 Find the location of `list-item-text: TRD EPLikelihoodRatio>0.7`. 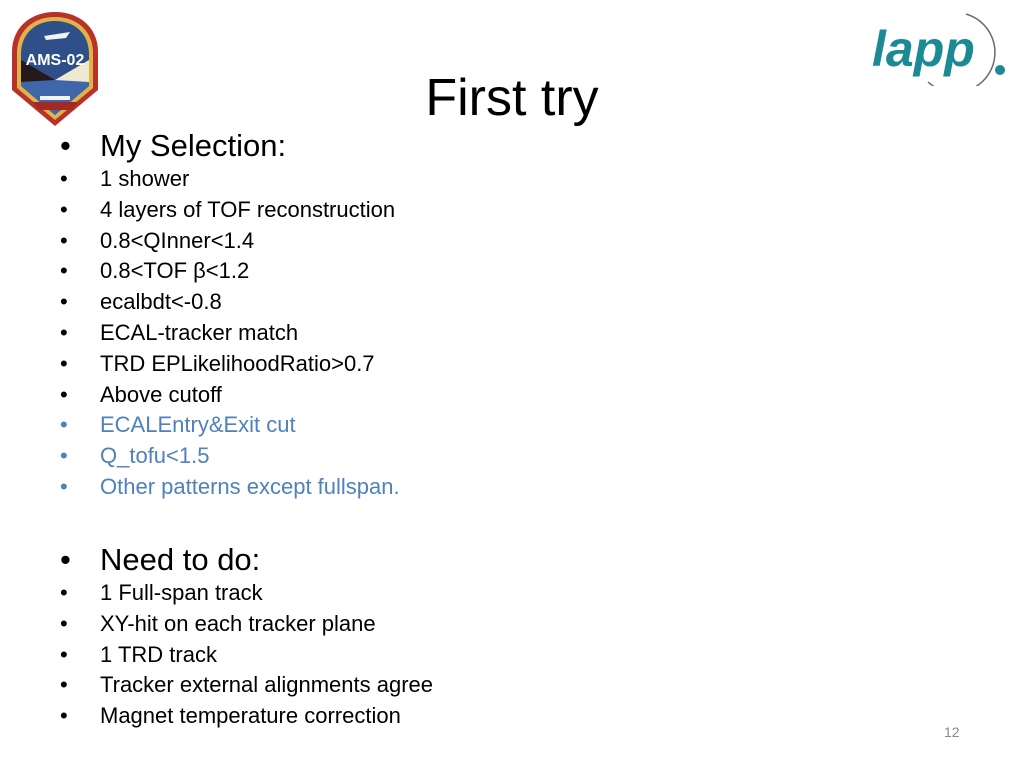

list-item-text: TRD EPLikelihoodRatio>0.7 is located at coordinates (237, 363).